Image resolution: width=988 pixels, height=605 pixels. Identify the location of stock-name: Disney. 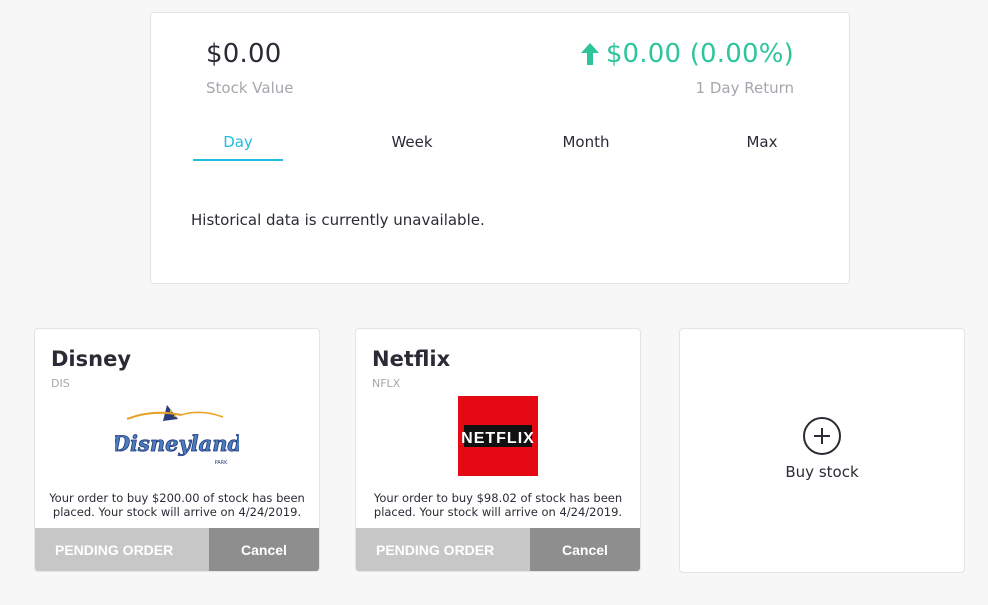
(91, 359).